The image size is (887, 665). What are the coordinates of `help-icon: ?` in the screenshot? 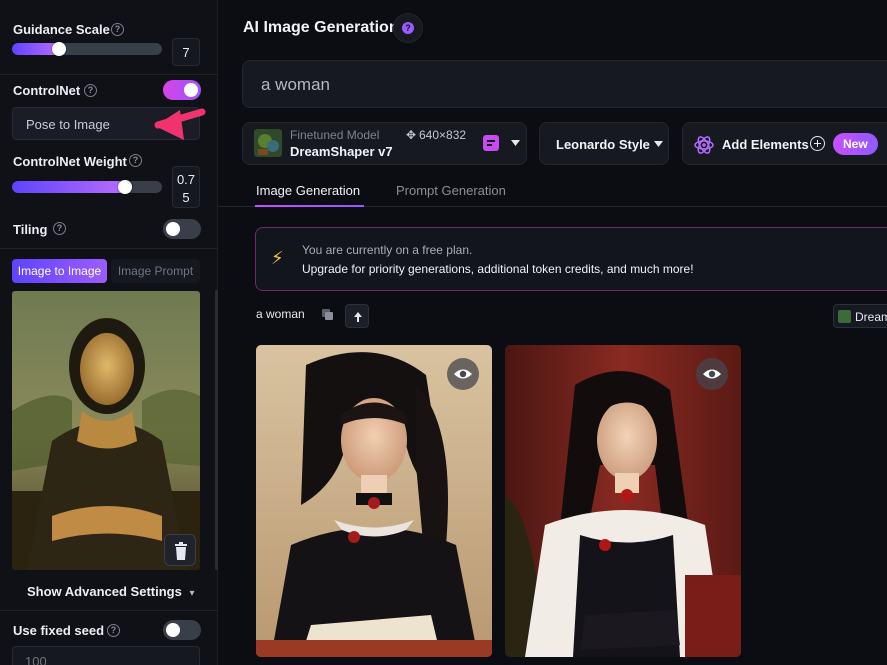 It's located at (408, 28).